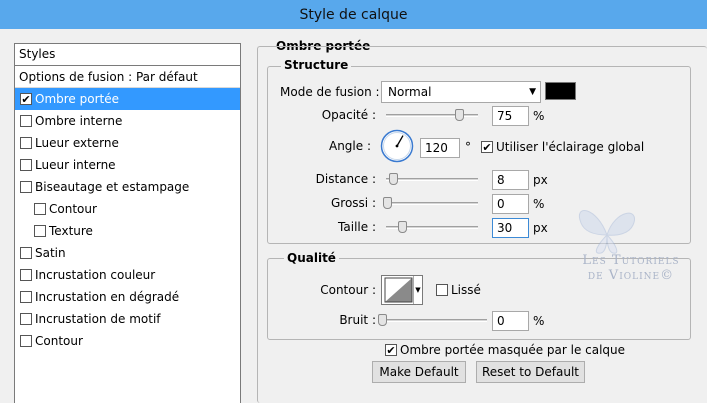  Describe the element at coordinates (570, 147) in the screenshot. I see `global-light-label: Utiliser l'éclairage global` at that location.